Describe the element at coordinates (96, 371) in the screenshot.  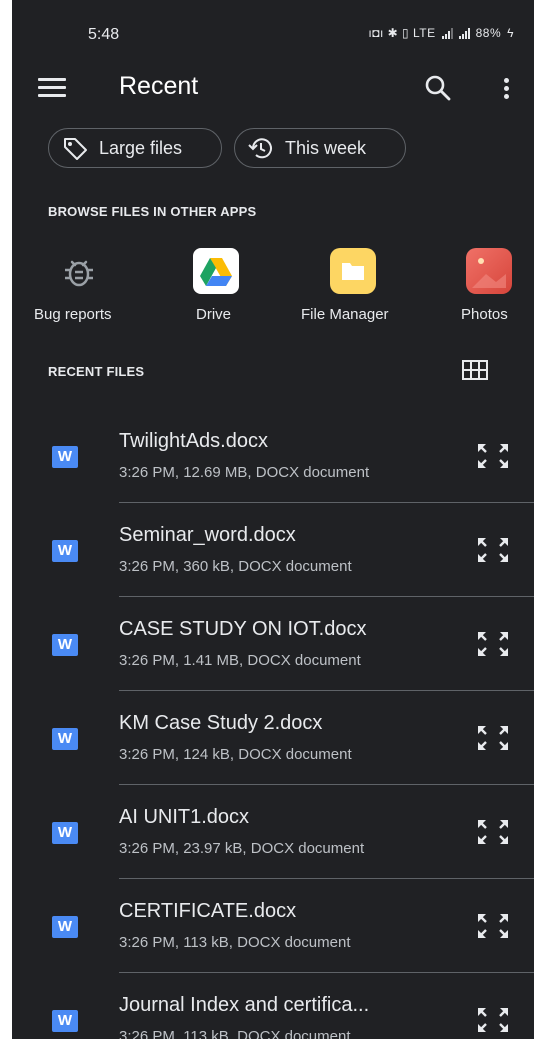
I see `recent-files-title: RECENT FILES` at that location.